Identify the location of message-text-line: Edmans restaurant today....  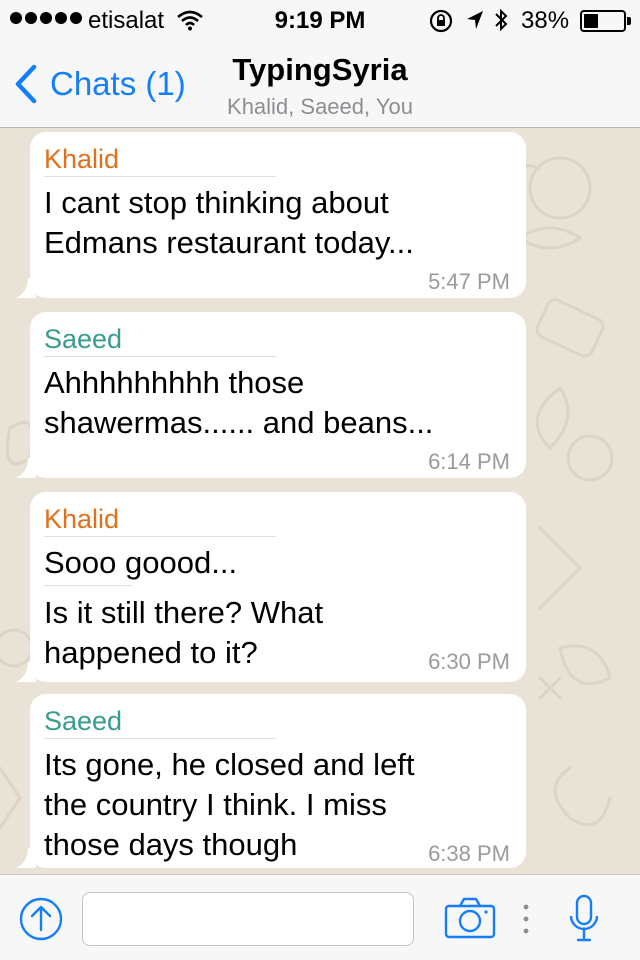
(229, 242).